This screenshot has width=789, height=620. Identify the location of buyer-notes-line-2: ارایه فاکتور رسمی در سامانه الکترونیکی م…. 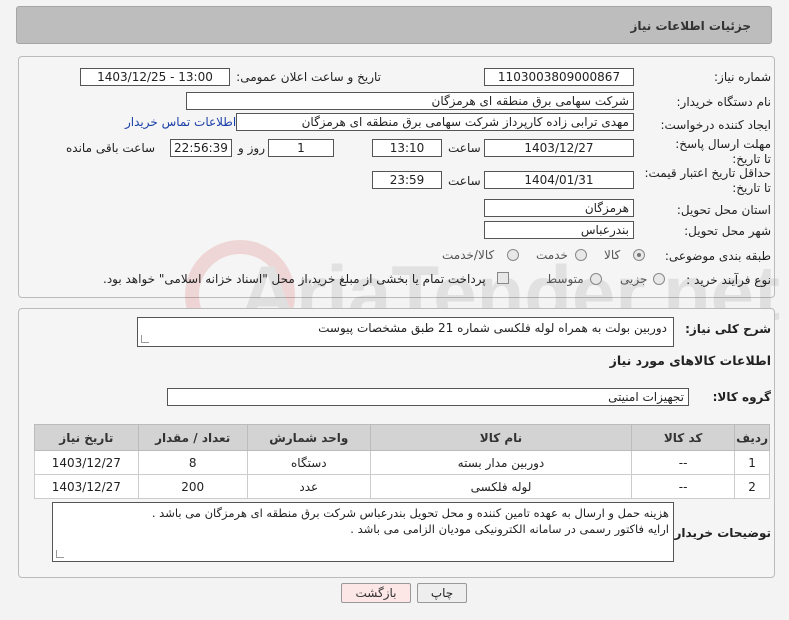
(509, 529).